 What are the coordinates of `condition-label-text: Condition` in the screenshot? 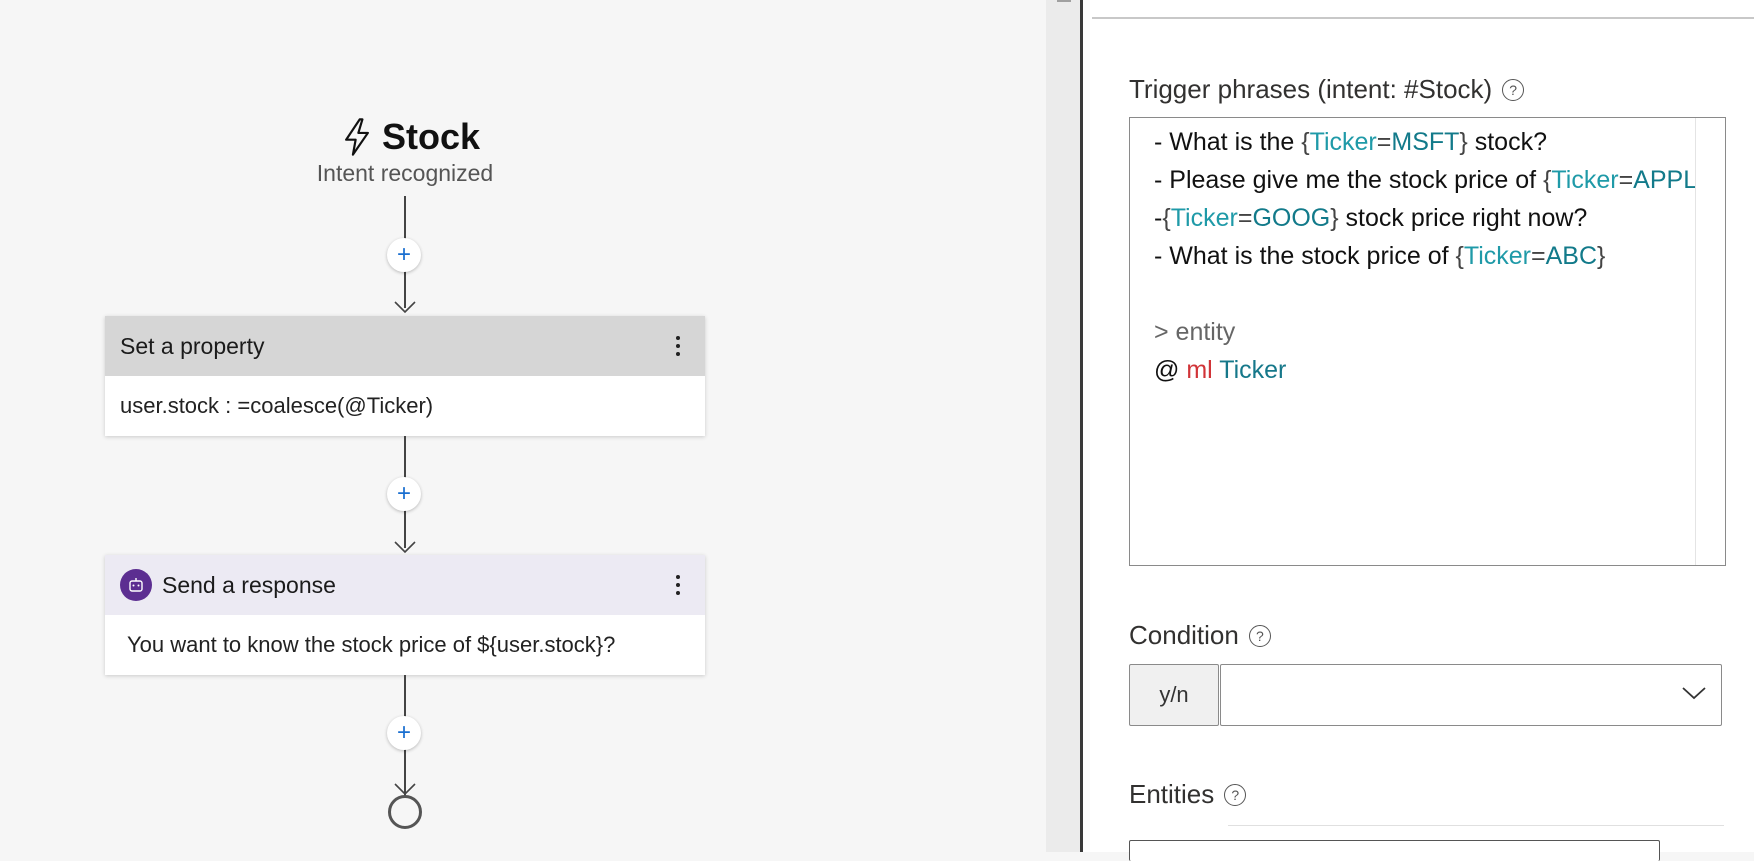 It's located at (1184, 635).